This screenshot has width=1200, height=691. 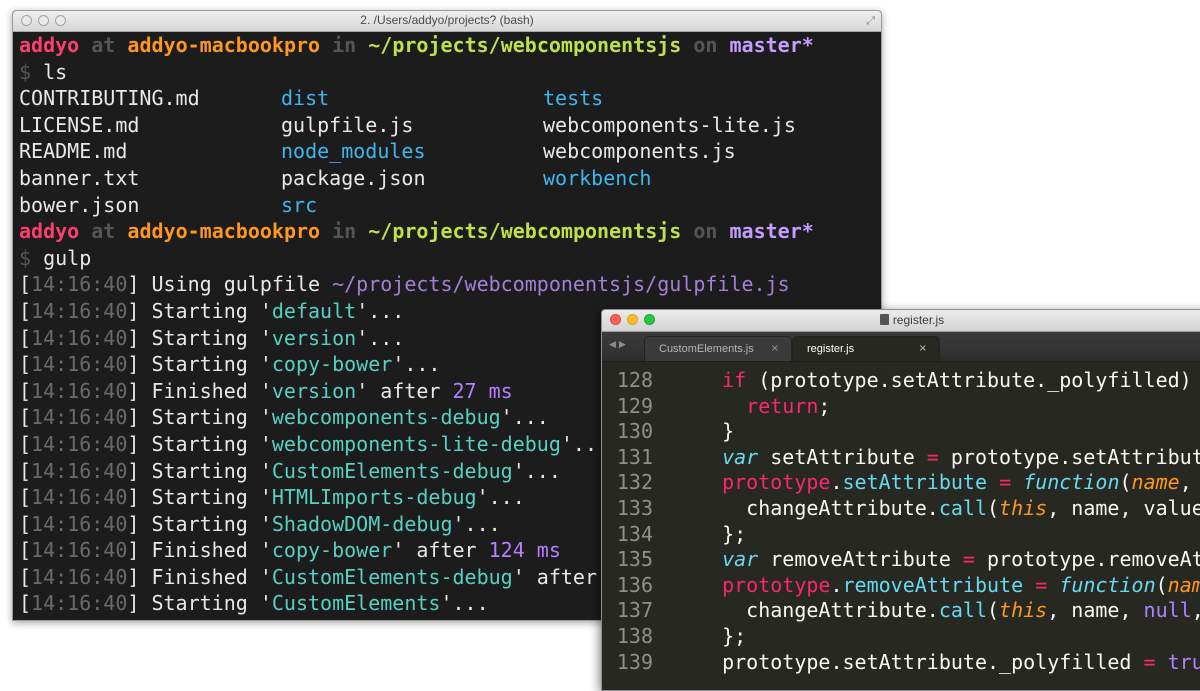 I want to click on code-token: function, so click(x=1107, y=584).